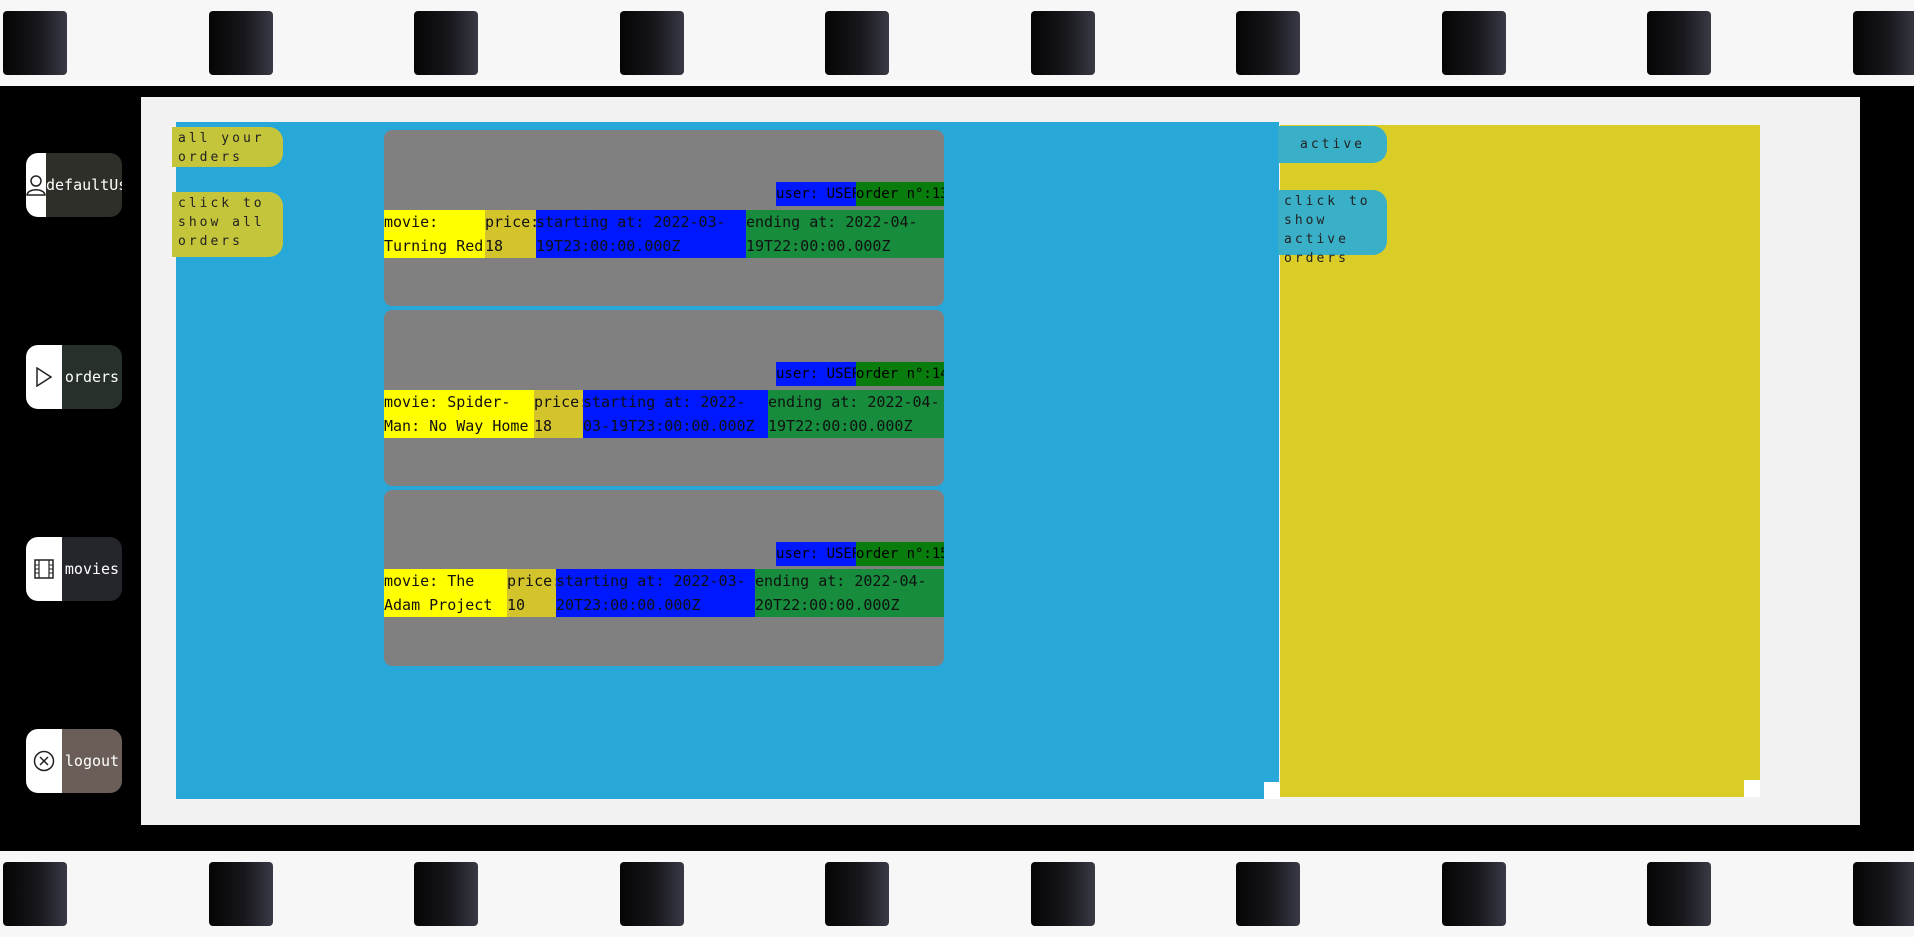 The height and width of the screenshot is (937, 1914). Describe the element at coordinates (227, 147) in the screenshot. I see `all-orders-title: all your orders` at that location.